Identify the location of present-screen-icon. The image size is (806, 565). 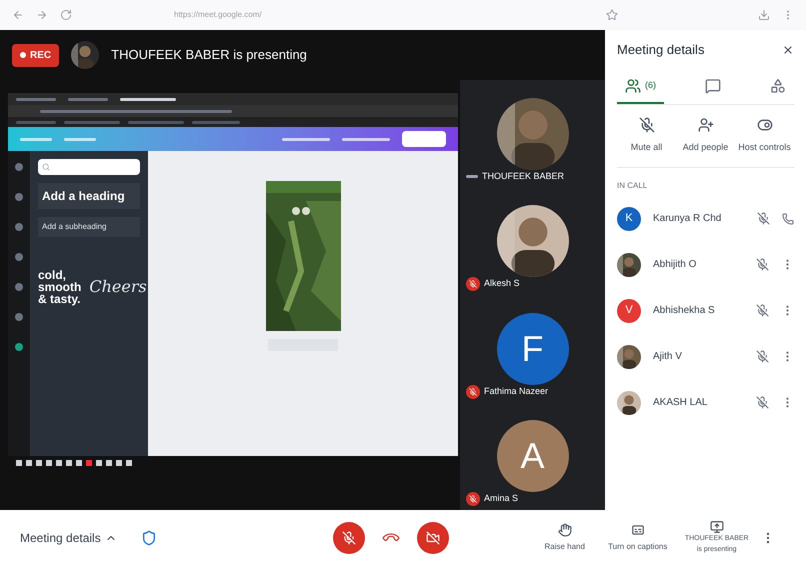
(717, 527).